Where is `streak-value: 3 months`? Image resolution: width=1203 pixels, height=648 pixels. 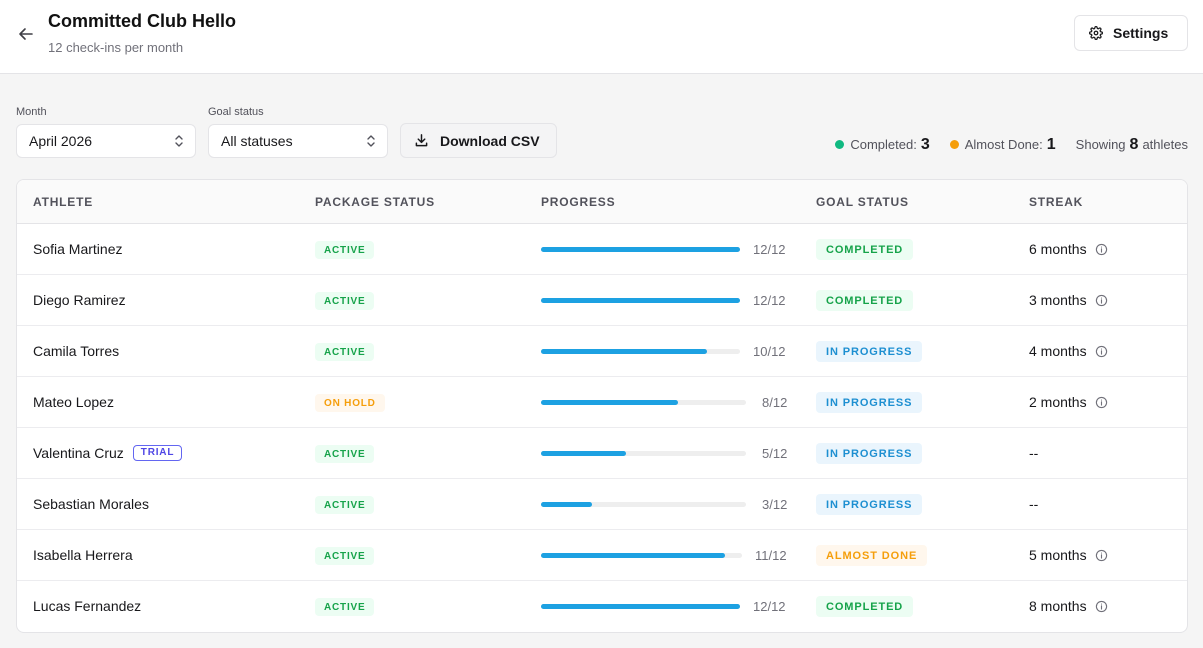
streak-value: 3 months is located at coordinates (1058, 300).